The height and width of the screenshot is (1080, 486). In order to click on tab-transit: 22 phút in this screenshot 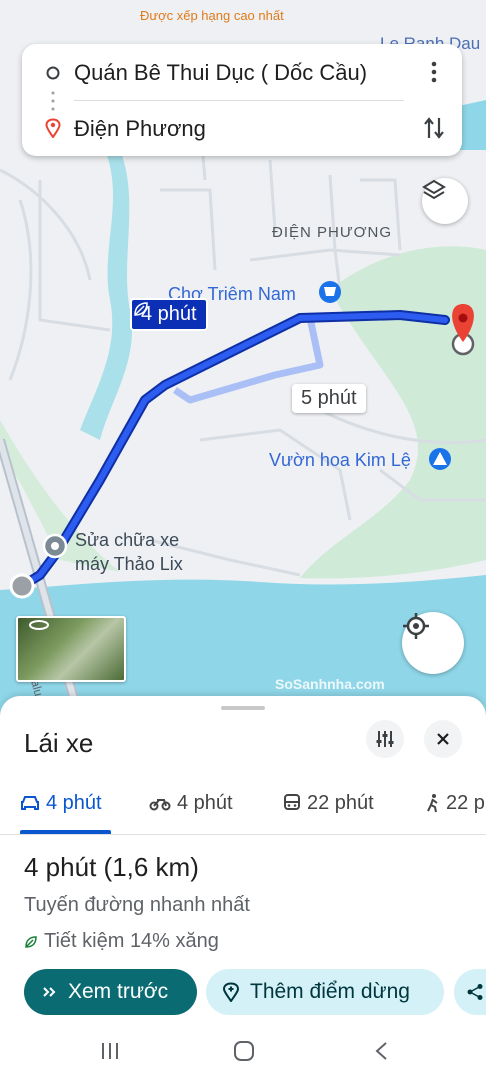, I will do `click(328, 803)`.